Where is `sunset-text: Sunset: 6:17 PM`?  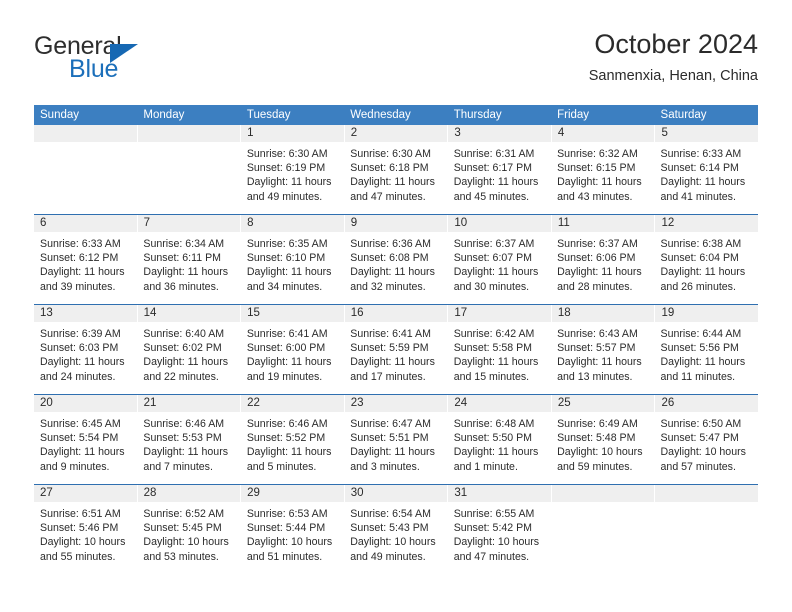
sunset-text: Sunset: 6:17 PM is located at coordinates (493, 168).